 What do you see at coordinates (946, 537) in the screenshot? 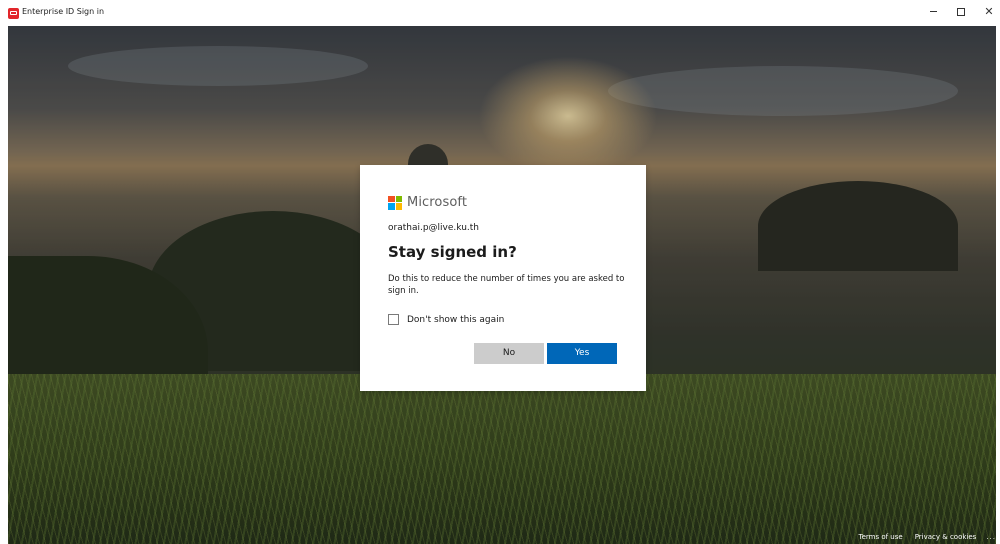
I see `privacy-cookies-link: Privacy & cookies` at bounding box center [946, 537].